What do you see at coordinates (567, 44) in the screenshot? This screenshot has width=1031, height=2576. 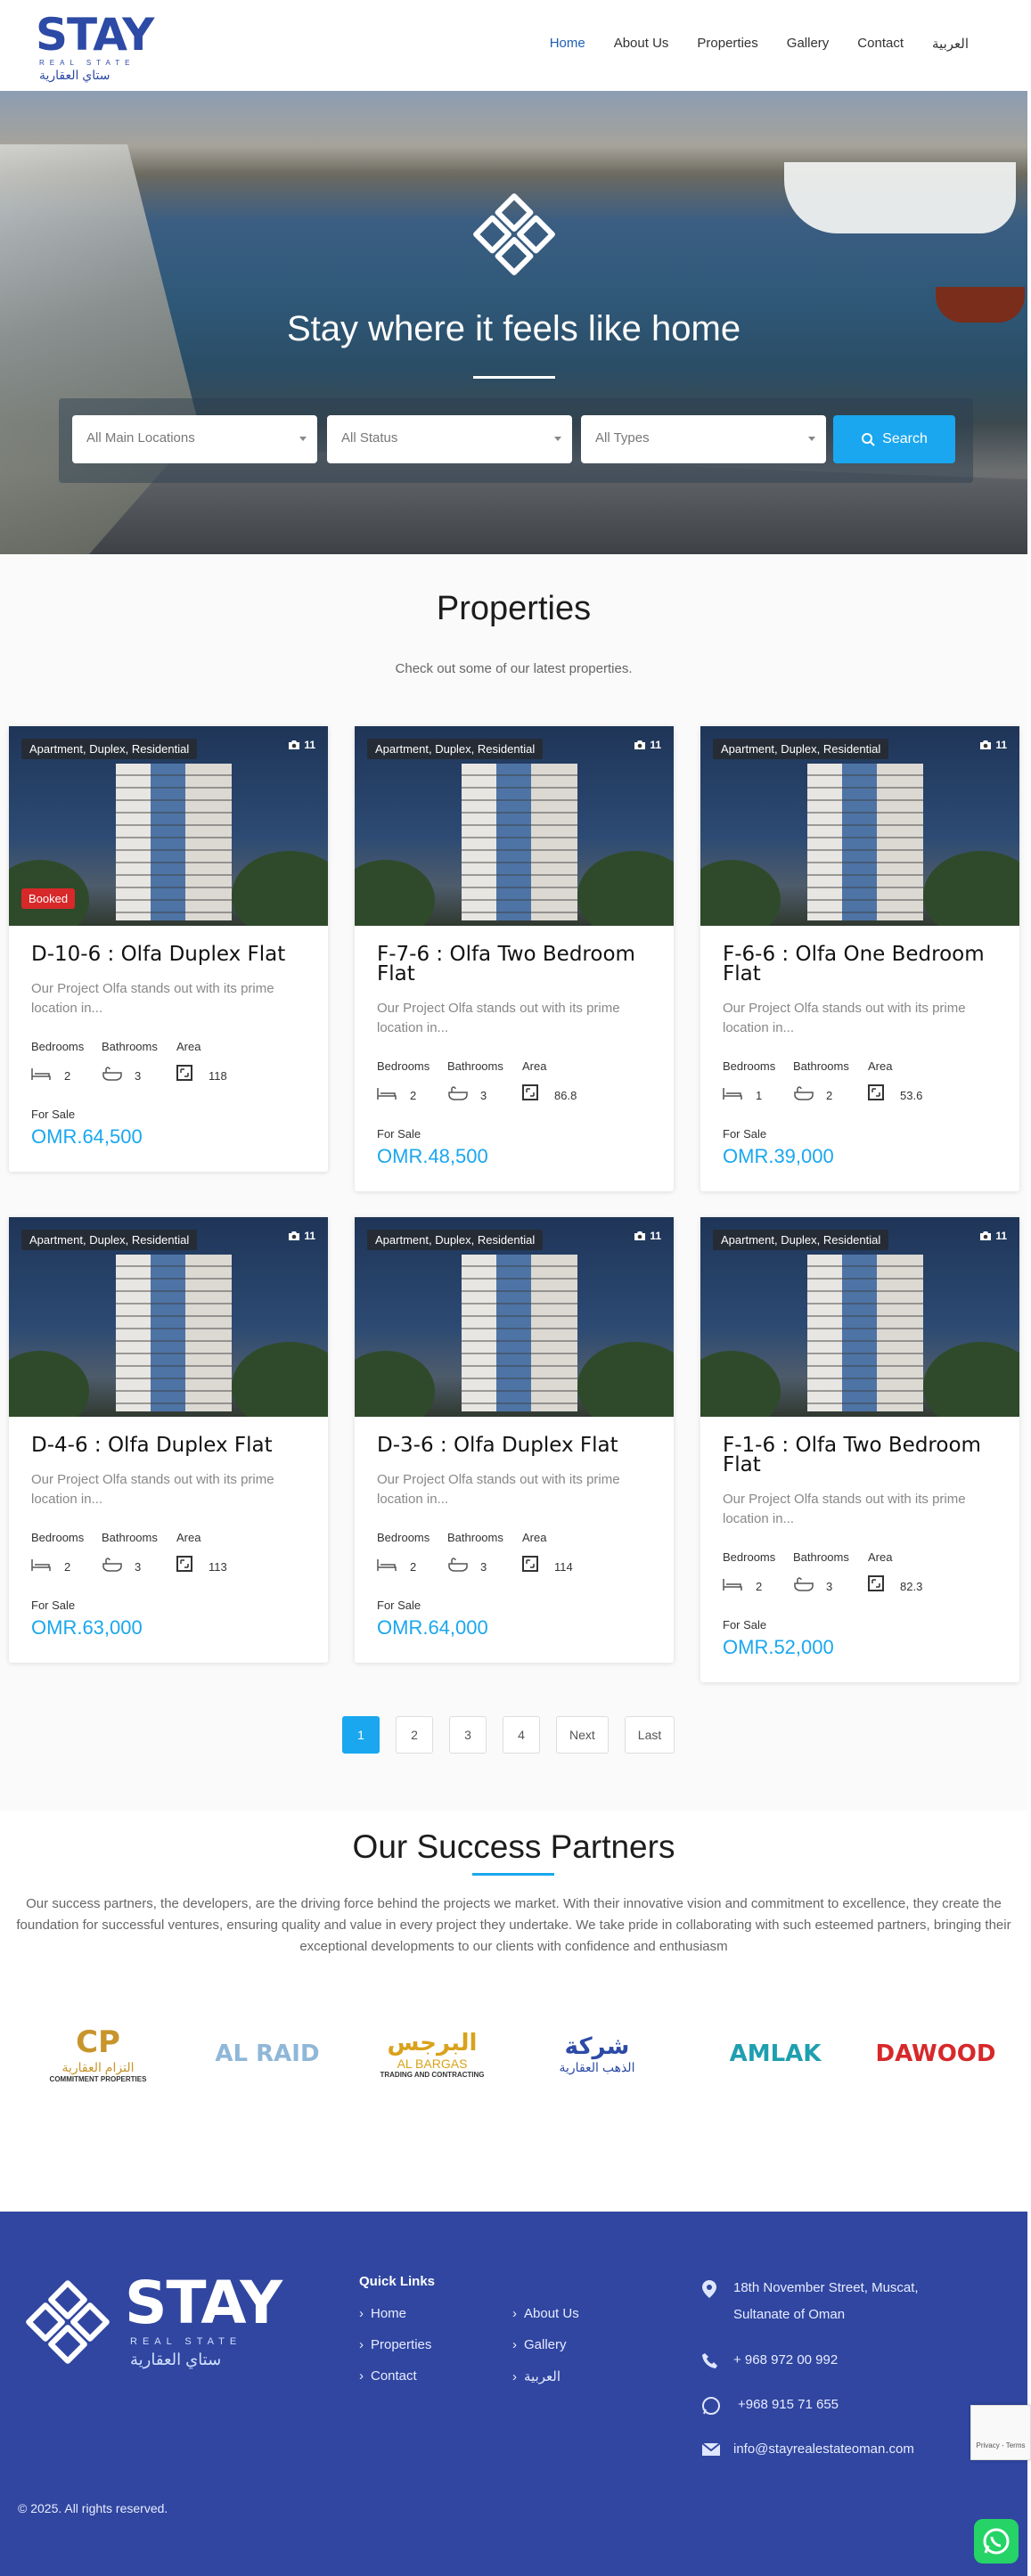 I see `nav-home: Home` at bounding box center [567, 44].